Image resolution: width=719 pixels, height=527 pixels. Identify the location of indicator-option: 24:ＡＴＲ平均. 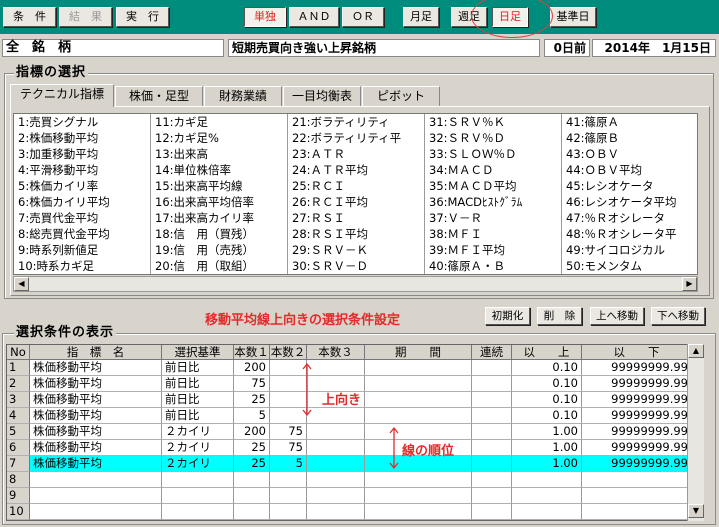
(356, 170).